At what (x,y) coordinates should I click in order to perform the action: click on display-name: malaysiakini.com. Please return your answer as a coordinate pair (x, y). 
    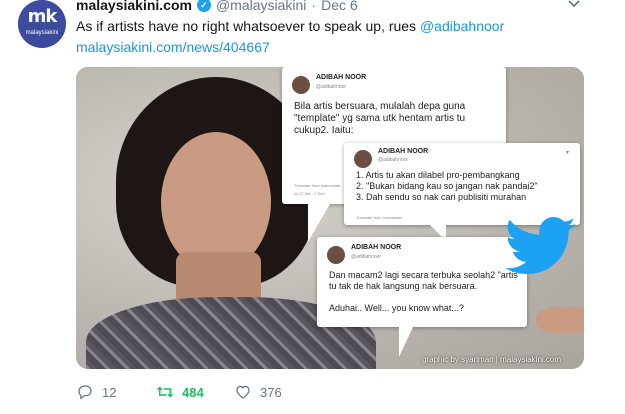
    Looking at the image, I should click on (134, 6).